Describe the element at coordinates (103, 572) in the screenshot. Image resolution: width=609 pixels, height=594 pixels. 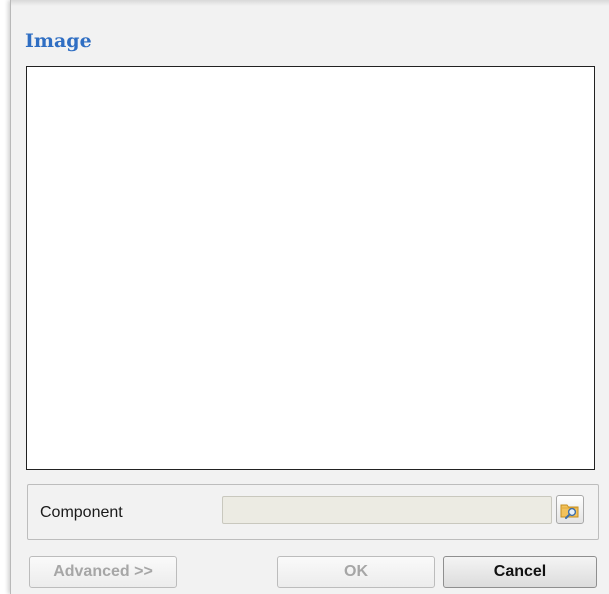
I see `advanced-button: Advanced >>` at that location.